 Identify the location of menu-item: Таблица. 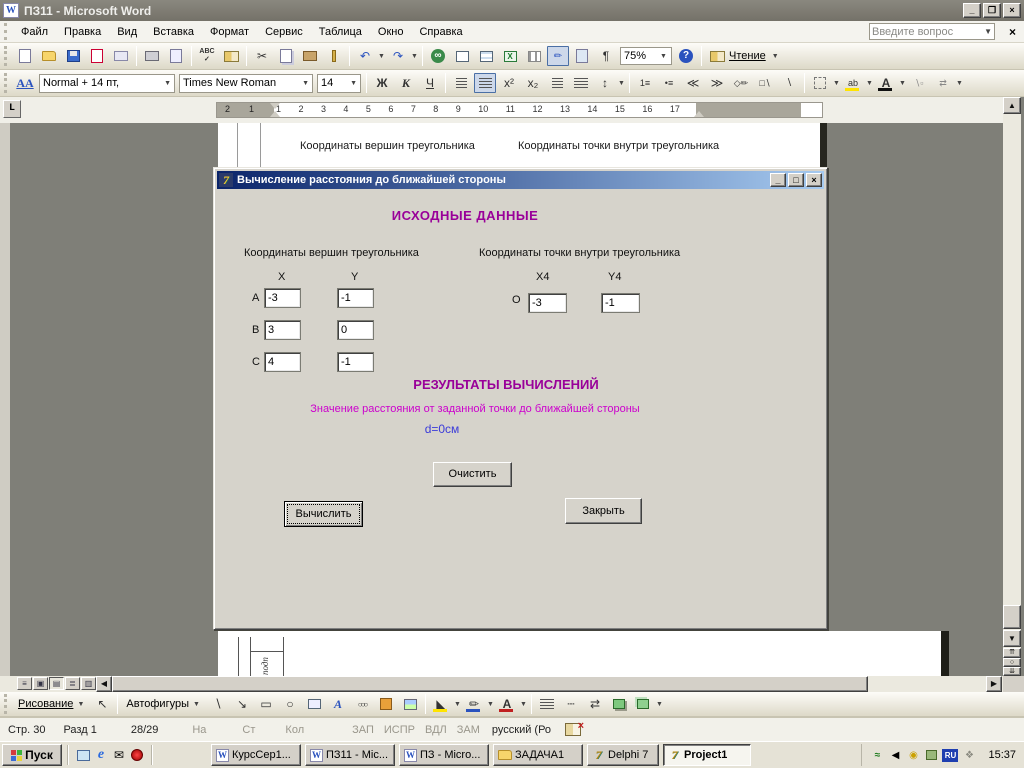
(340, 32).